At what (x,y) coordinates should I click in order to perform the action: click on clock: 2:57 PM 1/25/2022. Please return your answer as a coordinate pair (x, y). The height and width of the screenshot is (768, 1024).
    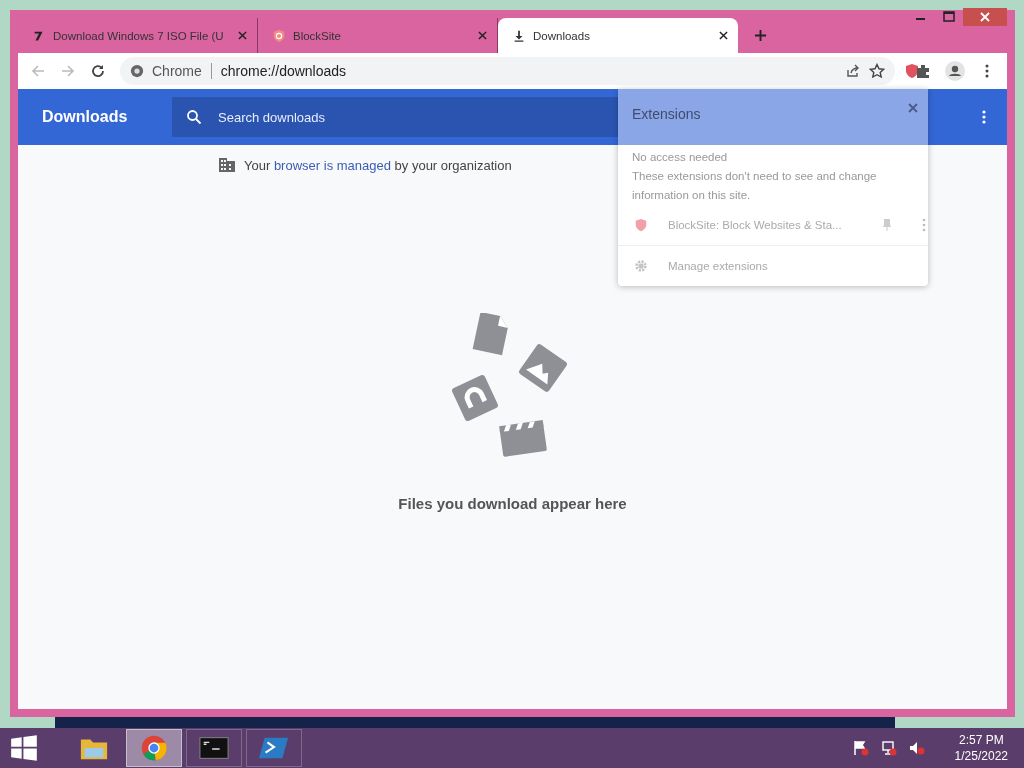
    Looking at the image, I should click on (981, 748).